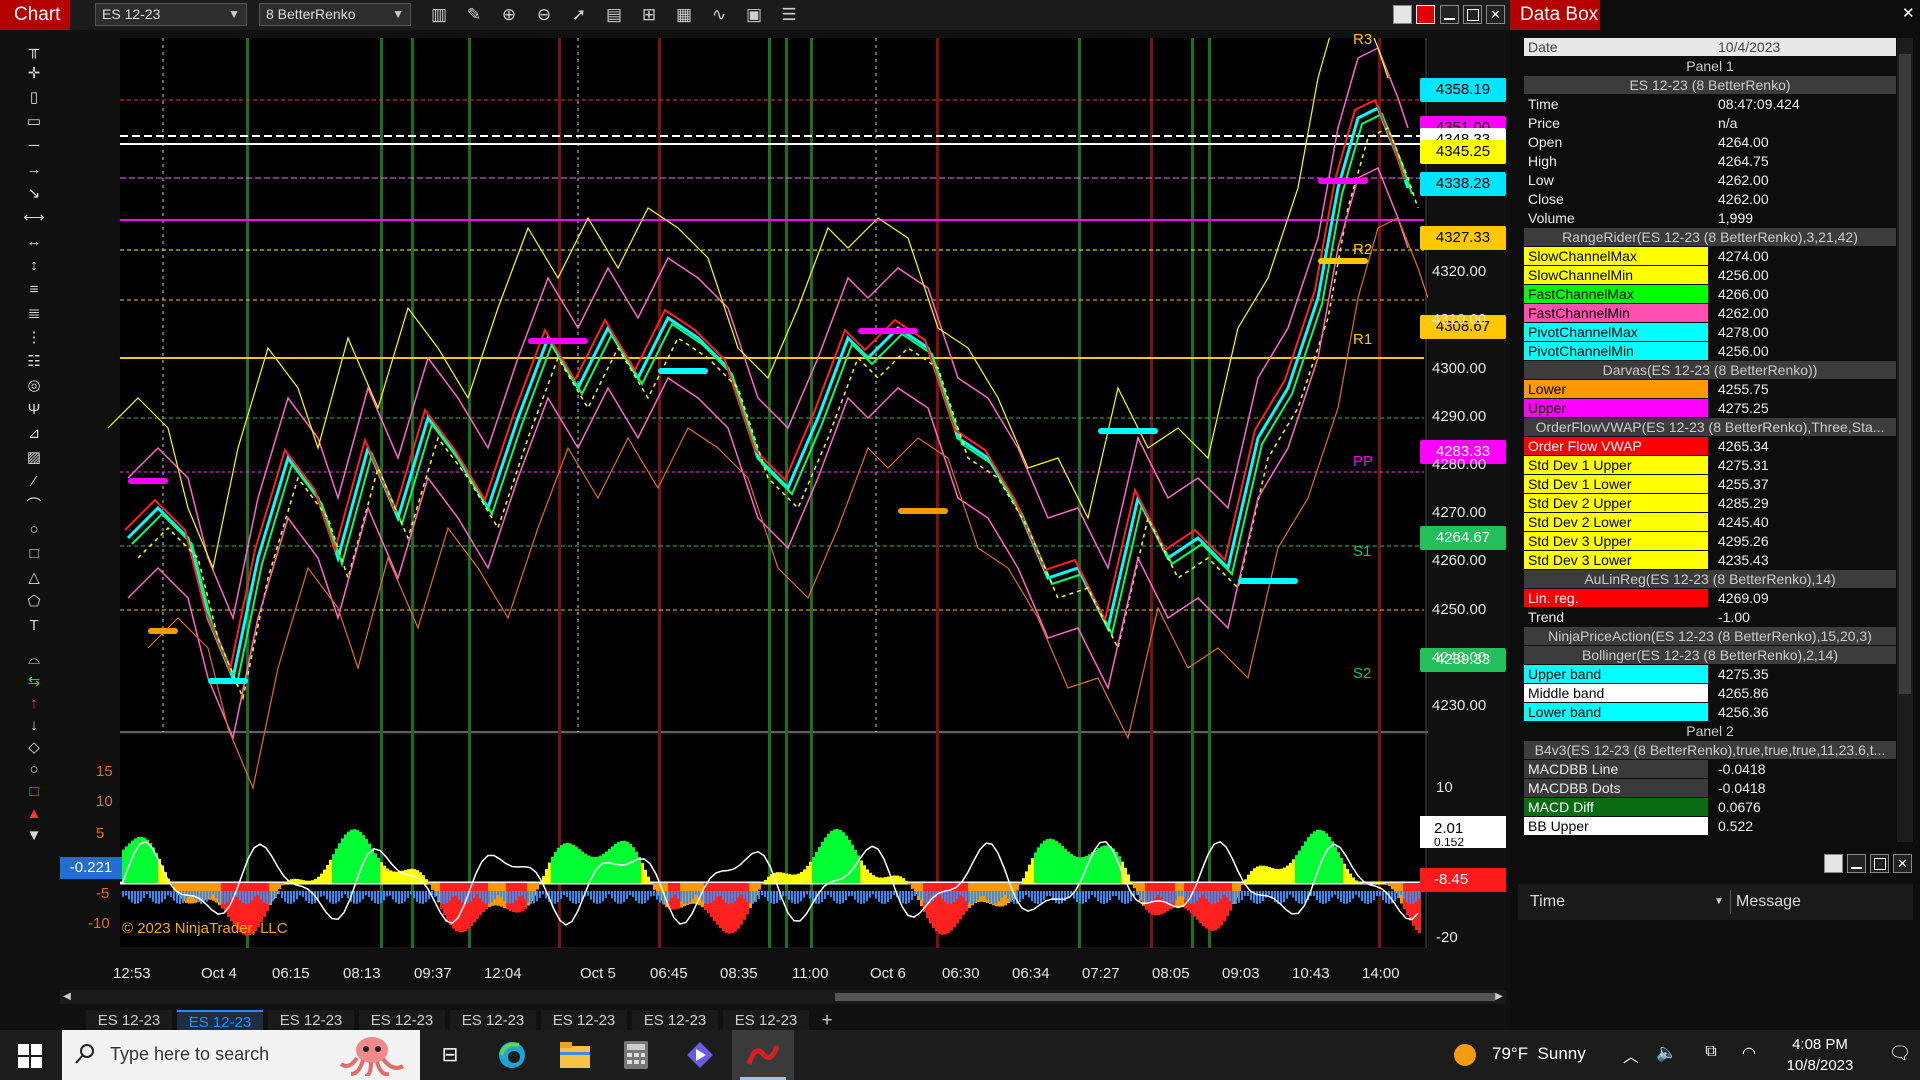  Describe the element at coordinates (1909, 14) in the screenshot. I see `databox-close-icon: ✕` at that location.